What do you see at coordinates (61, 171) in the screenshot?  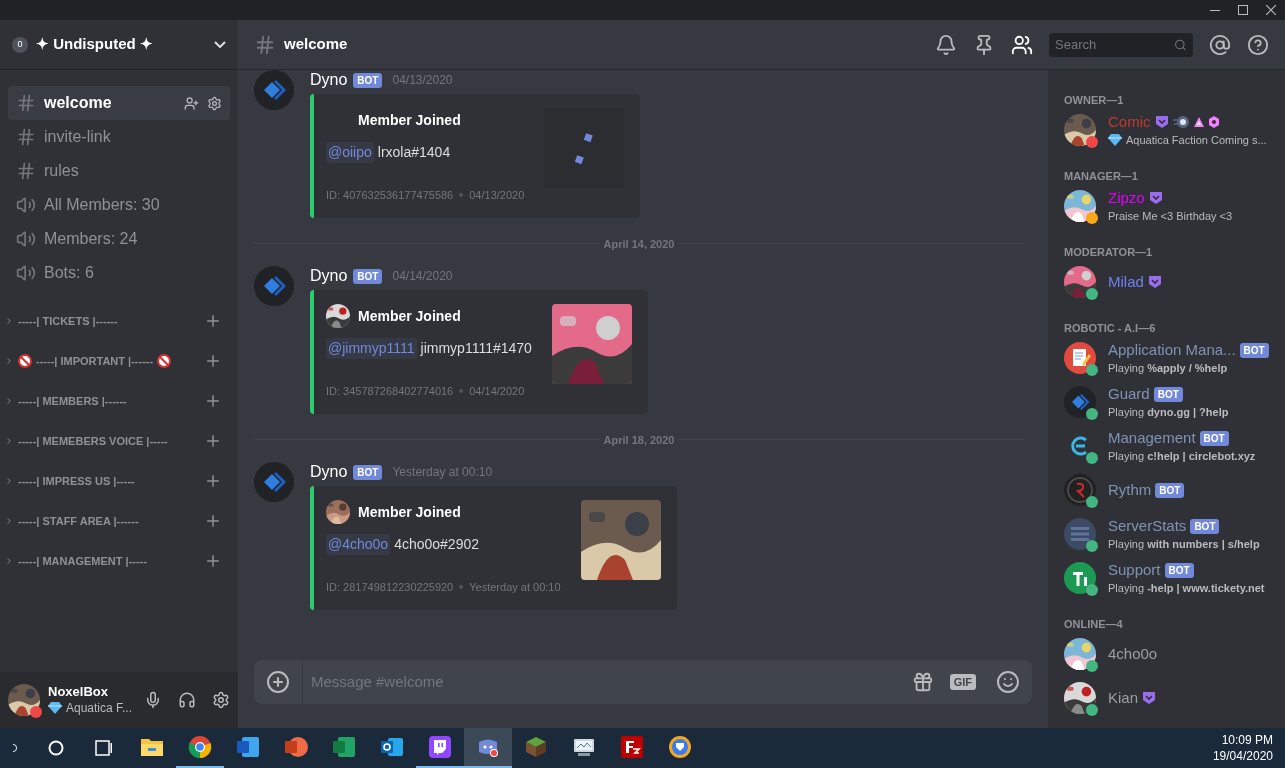 I see `channel-name: rules` at bounding box center [61, 171].